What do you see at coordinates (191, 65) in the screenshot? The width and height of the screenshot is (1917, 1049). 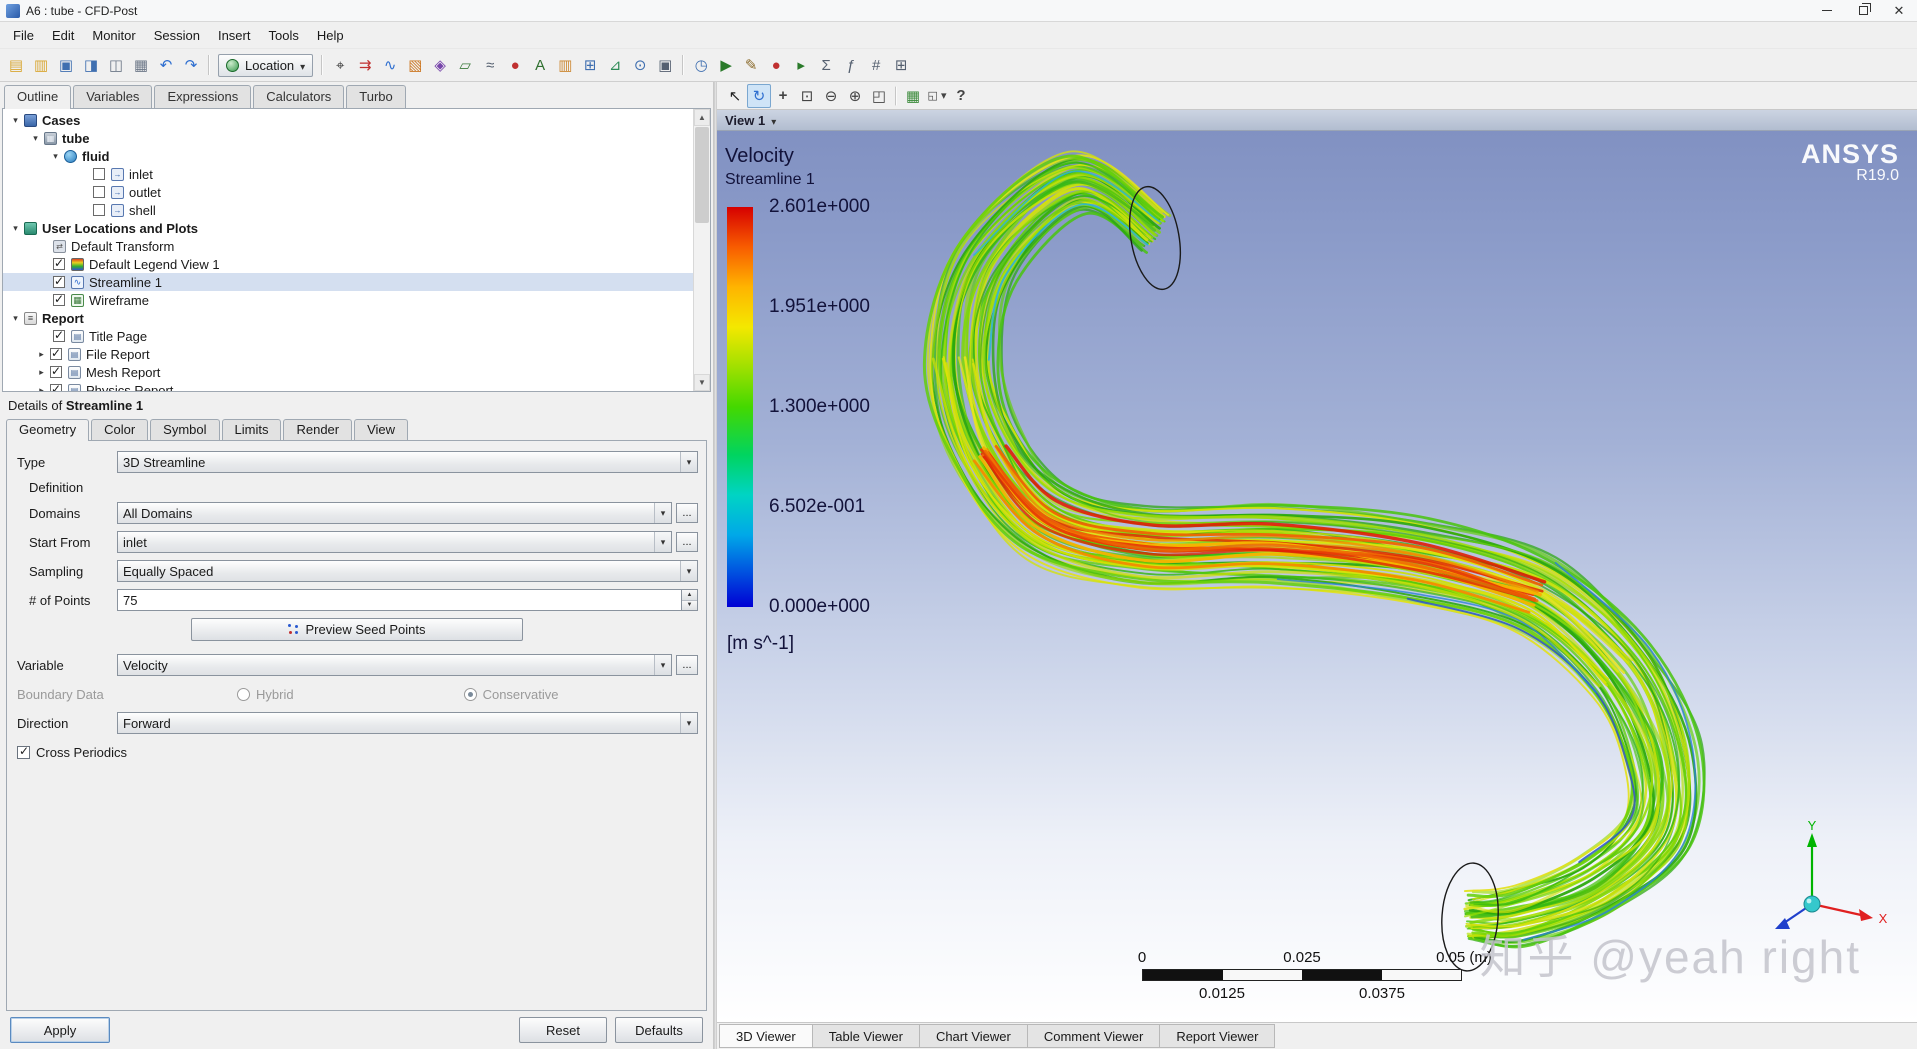 I see `redo-icon: ↷` at bounding box center [191, 65].